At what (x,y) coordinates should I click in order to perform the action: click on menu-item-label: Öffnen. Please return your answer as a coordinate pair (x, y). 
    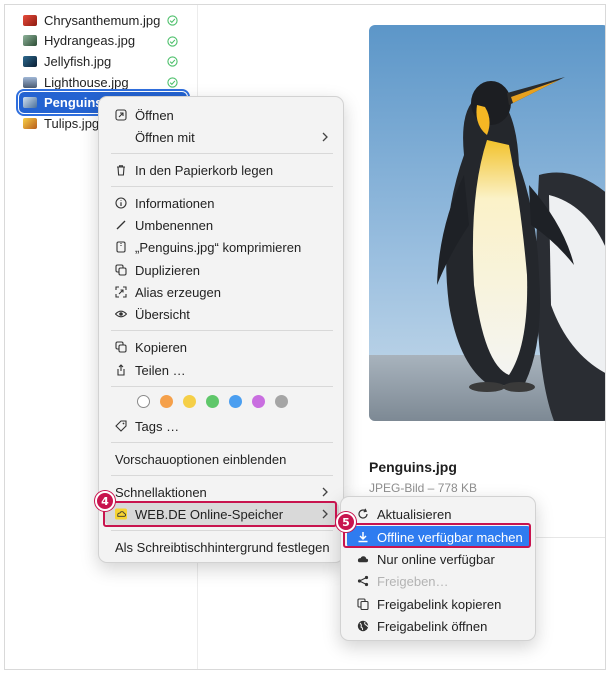
    Looking at the image, I should click on (154, 115).